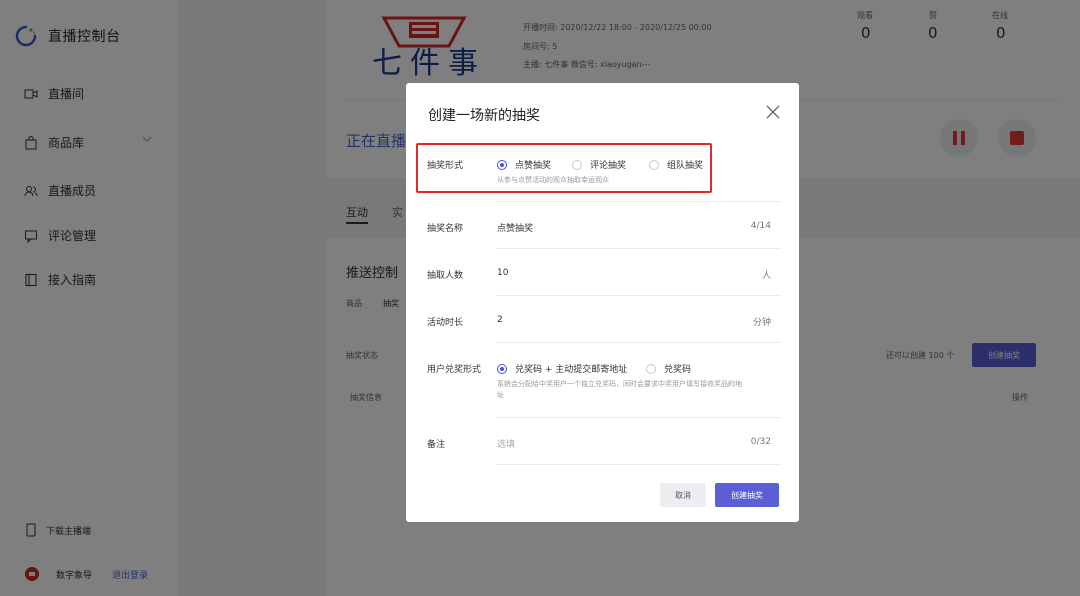 This screenshot has width=1080, height=596. What do you see at coordinates (553, 180) in the screenshot?
I see `lottery-type-hint: 从参与点赞活动的观众抽取幸运观众` at bounding box center [553, 180].